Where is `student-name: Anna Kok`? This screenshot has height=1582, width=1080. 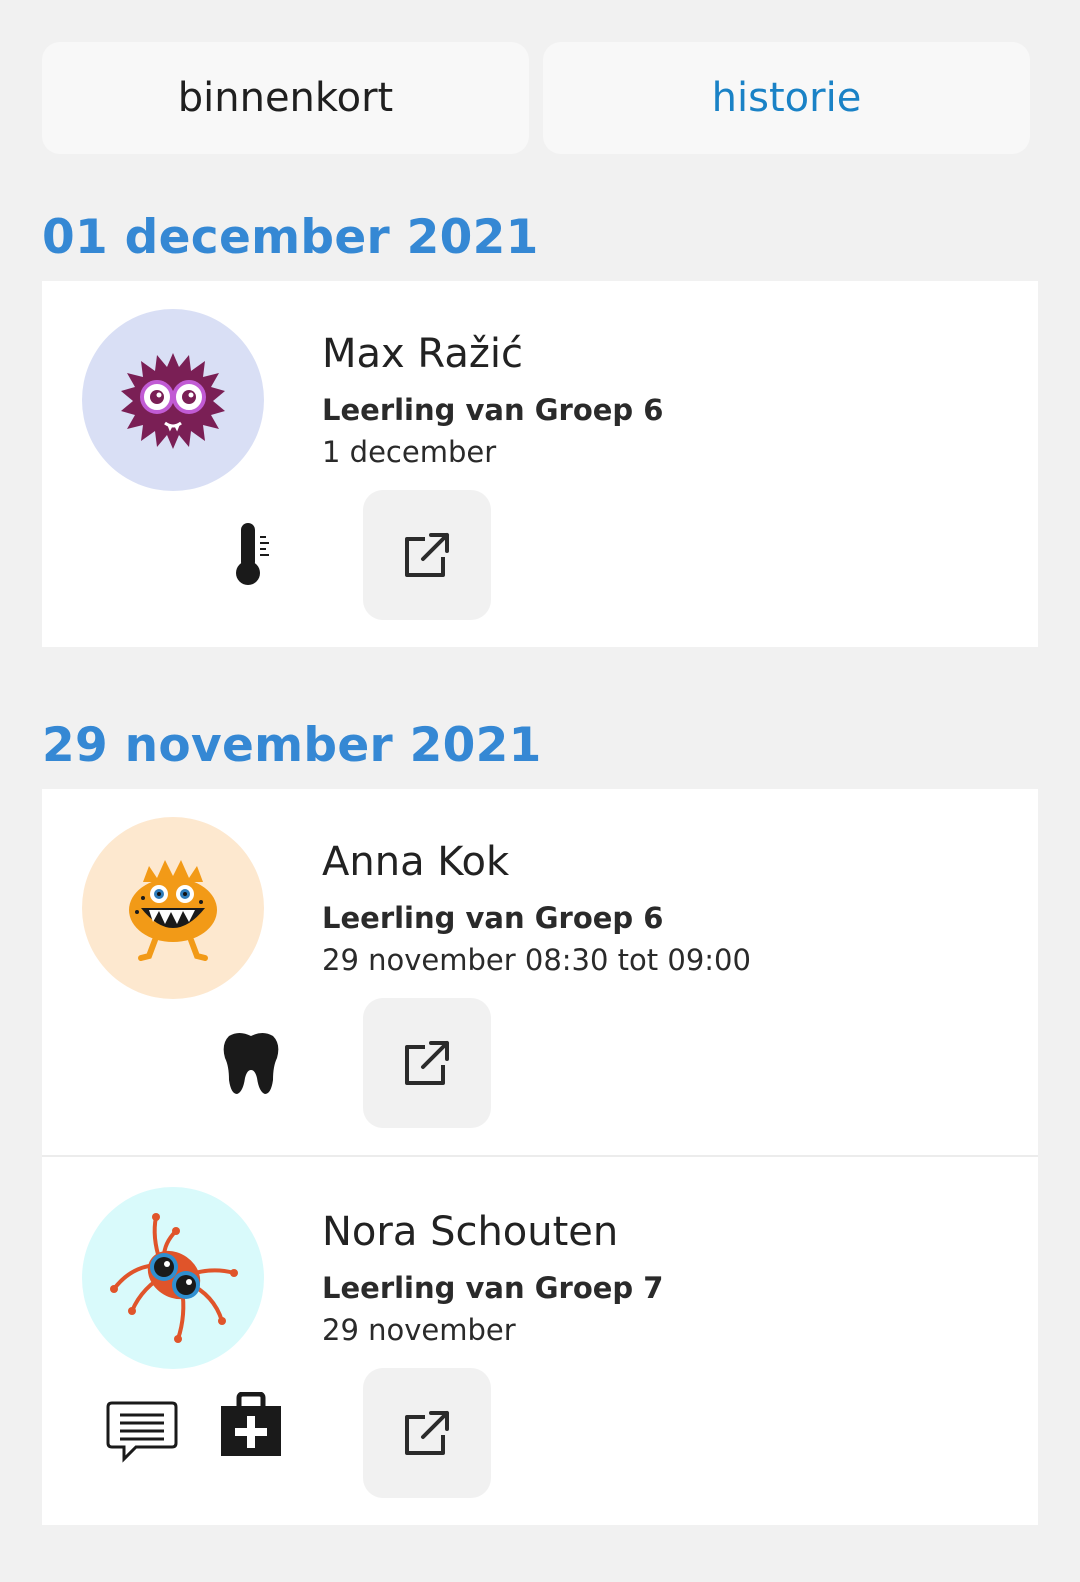 student-name: Anna Kok is located at coordinates (416, 862).